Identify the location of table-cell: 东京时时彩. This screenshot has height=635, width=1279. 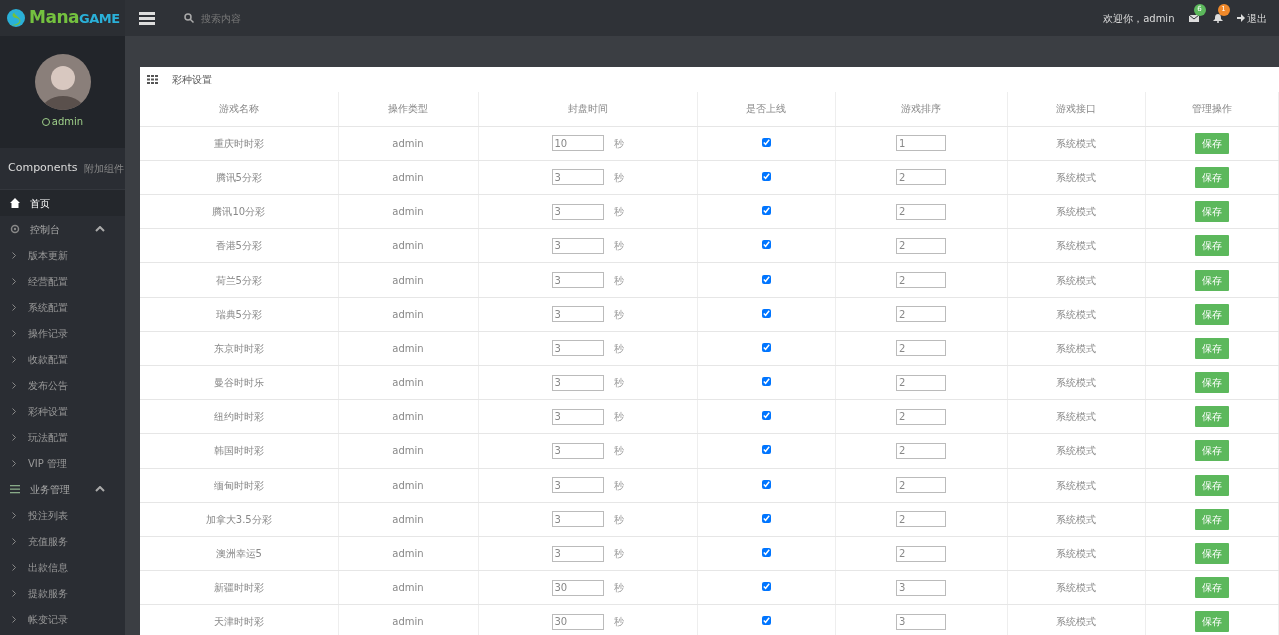
(239, 348).